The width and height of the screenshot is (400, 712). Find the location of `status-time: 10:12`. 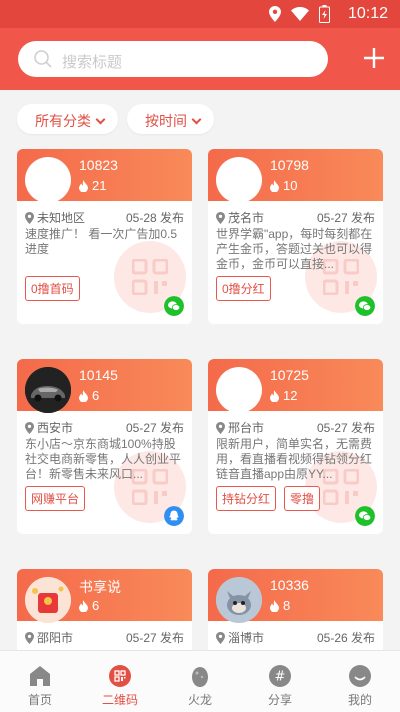

status-time: 10:12 is located at coordinates (367, 13).